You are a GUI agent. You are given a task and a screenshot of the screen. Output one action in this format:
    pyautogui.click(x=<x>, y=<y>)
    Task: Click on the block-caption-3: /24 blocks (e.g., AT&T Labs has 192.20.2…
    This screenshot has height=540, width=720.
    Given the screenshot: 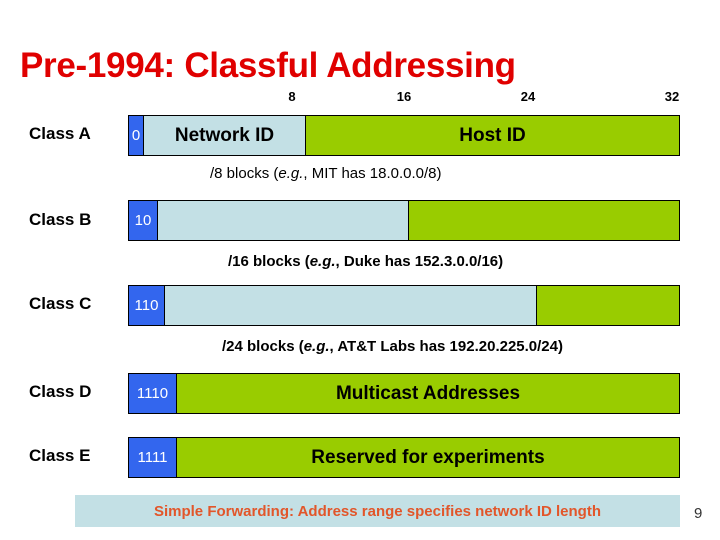 What is the action you would take?
    pyautogui.click(x=392, y=346)
    